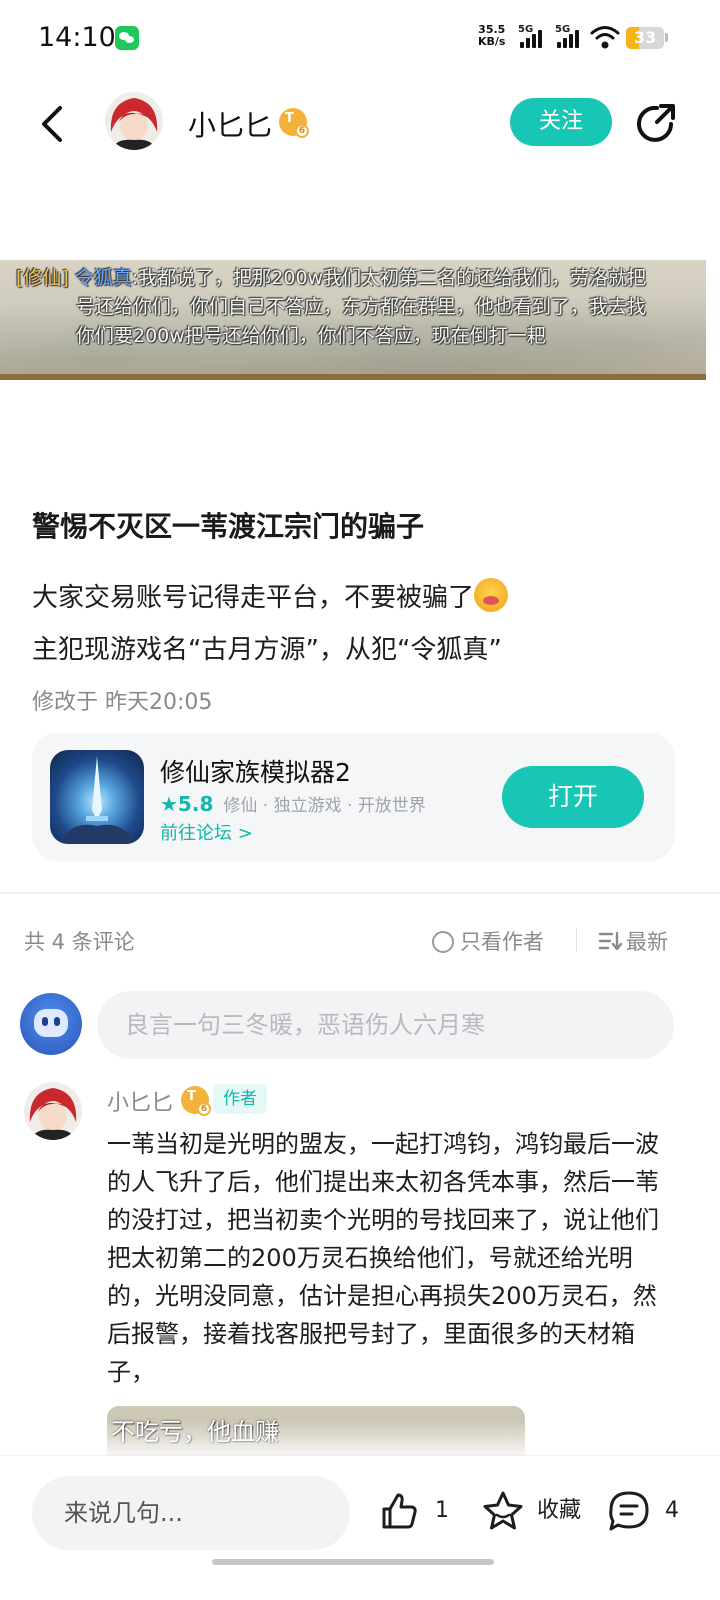  Describe the element at coordinates (51, 1024) in the screenshot. I see `my-avatar` at that location.